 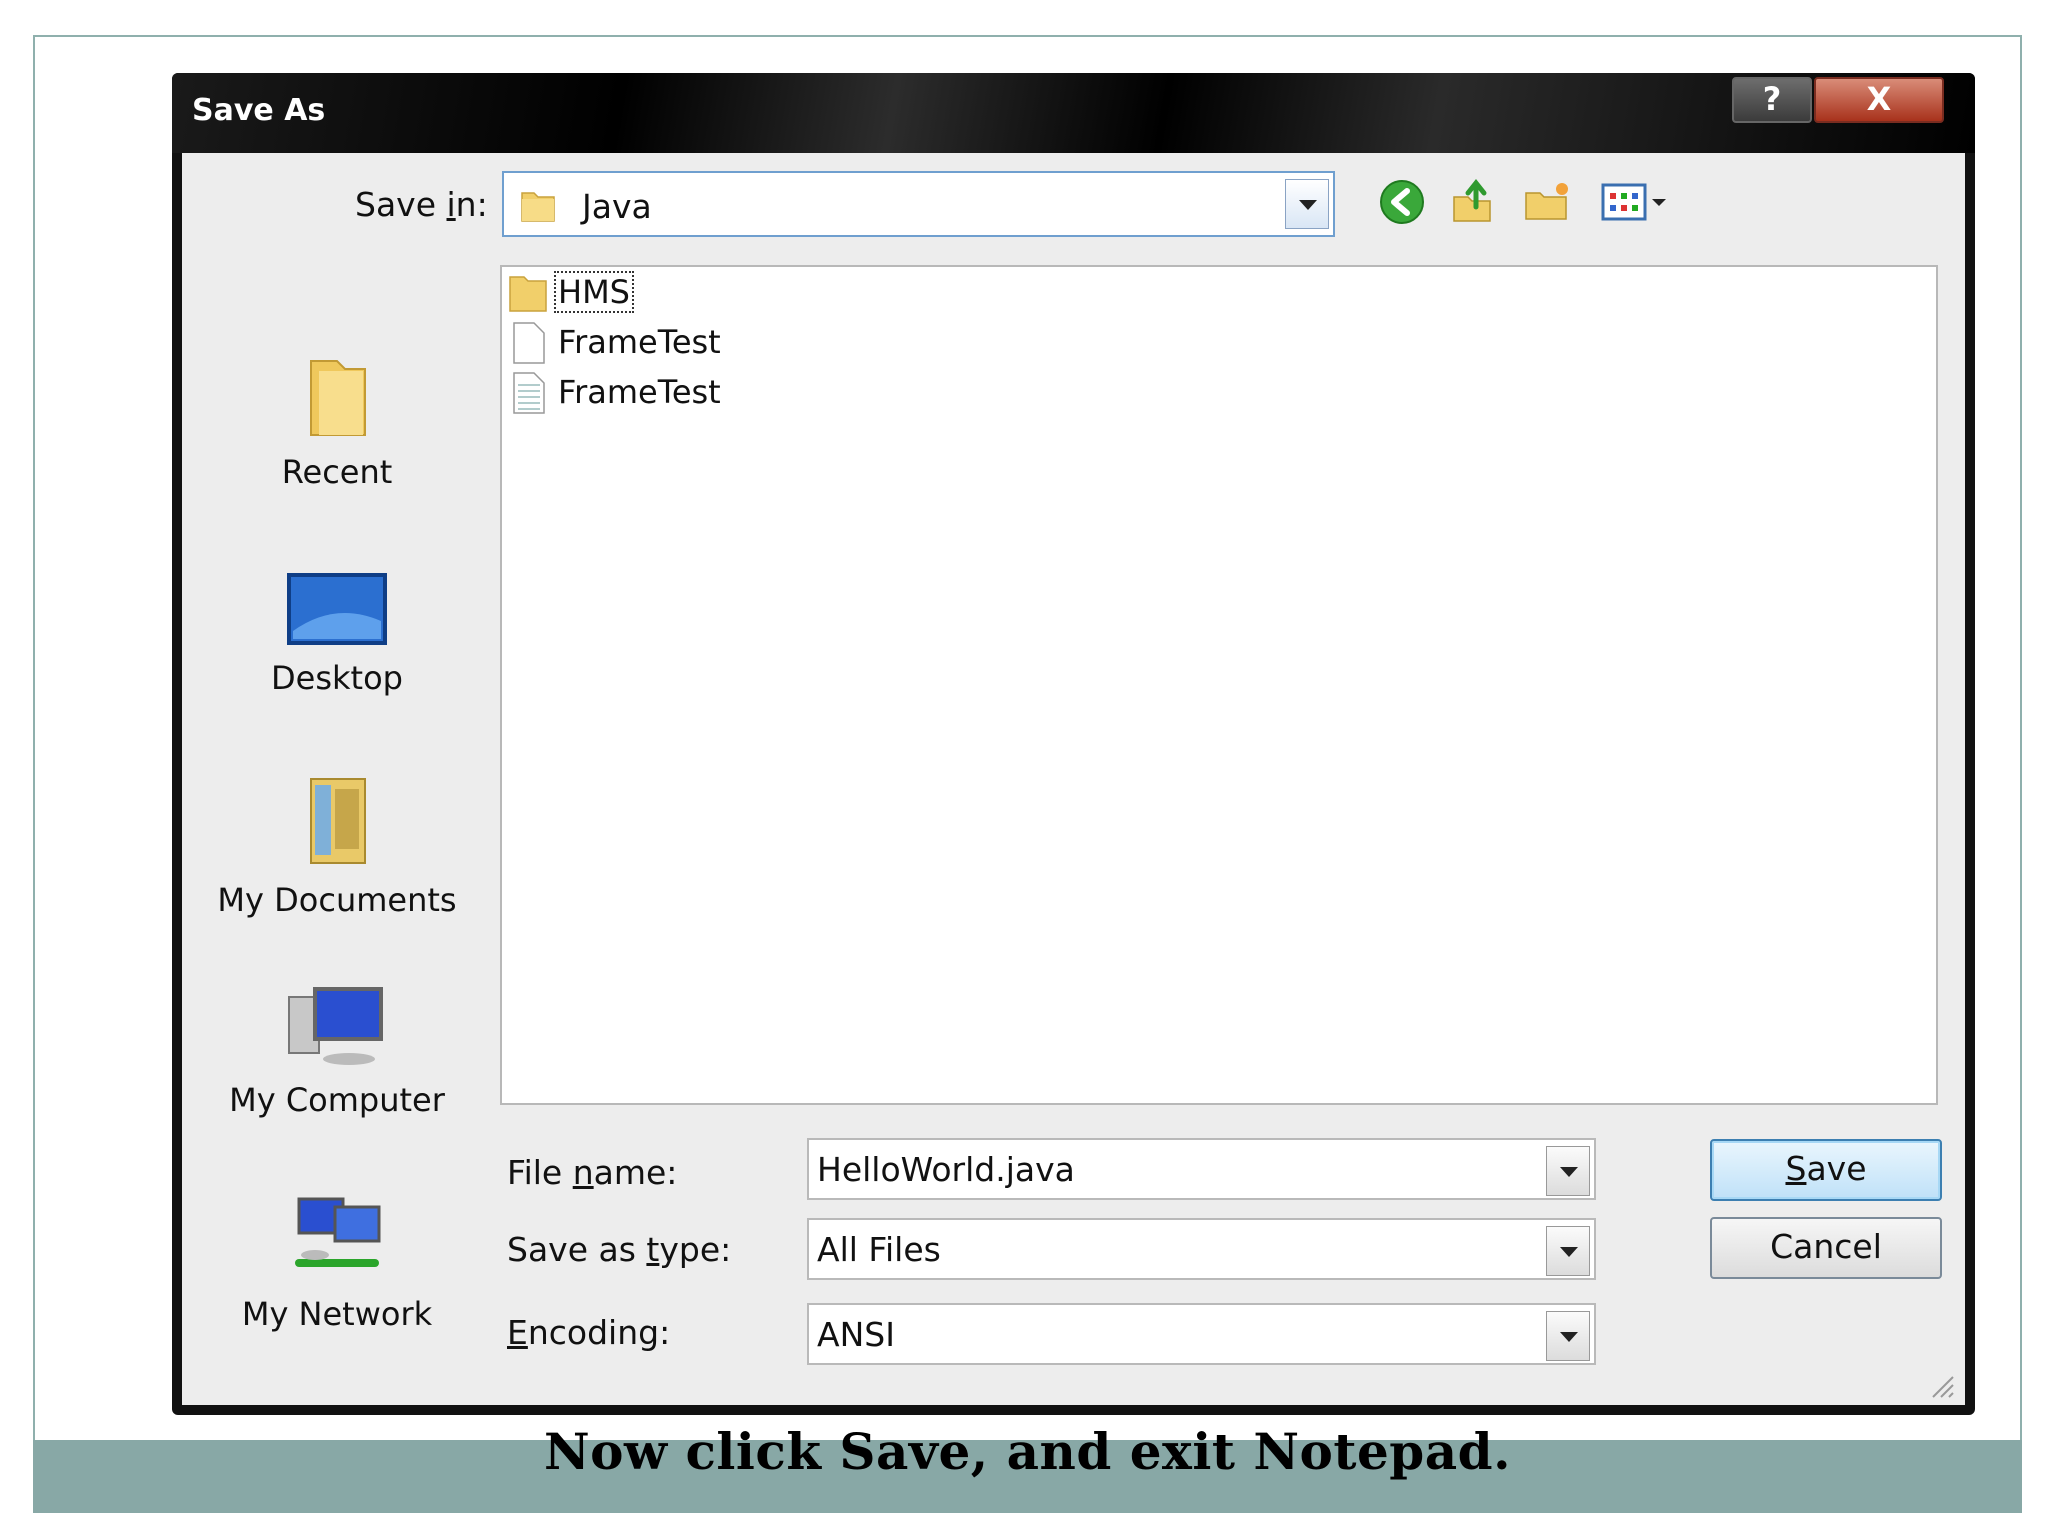 What do you see at coordinates (1568, 1171) in the screenshot?
I see `file-name-dropdown-arrow` at bounding box center [1568, 1171].